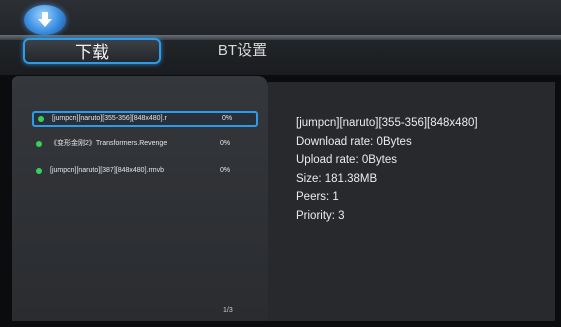  What do you see at coordinates (347, 160) in the screenshot?
I see `detail-upload-rate: Upload rate: 0Bytes` at bounding box center [347, 160].